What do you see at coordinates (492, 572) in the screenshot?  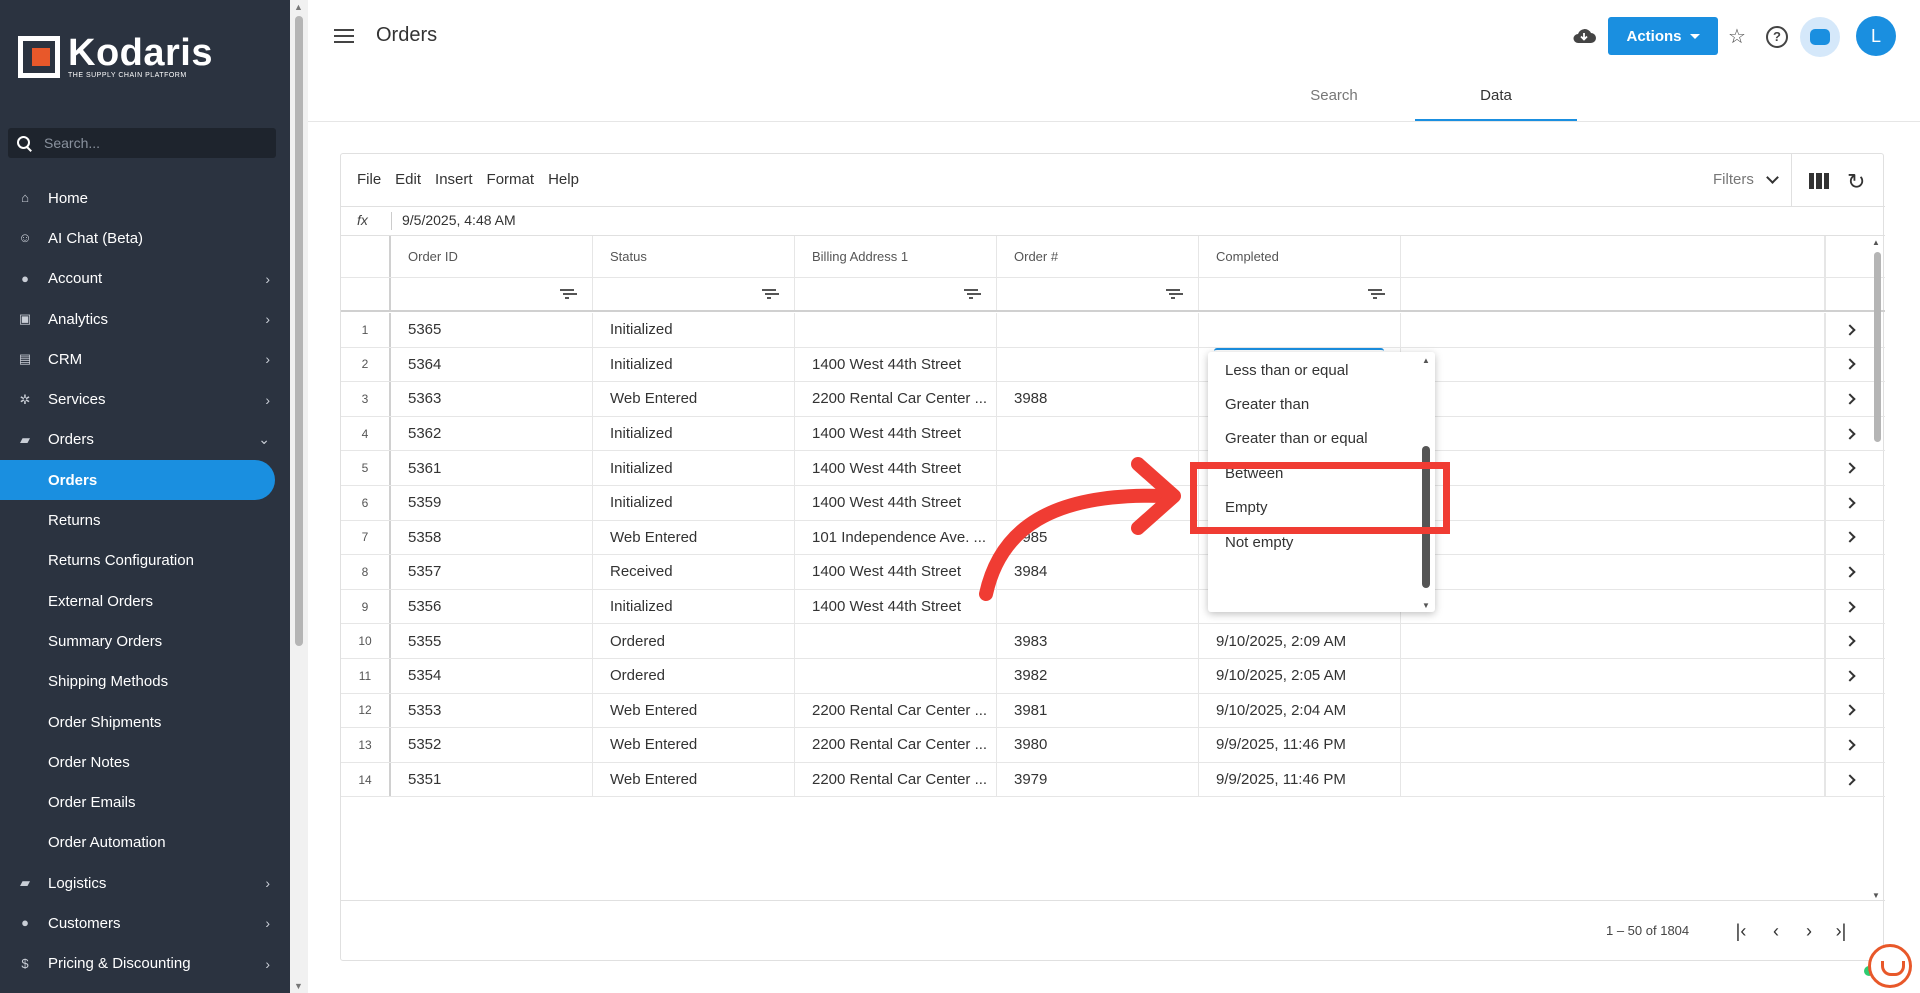 I see `table-cell: 5357` at bounding box center [492, 572].